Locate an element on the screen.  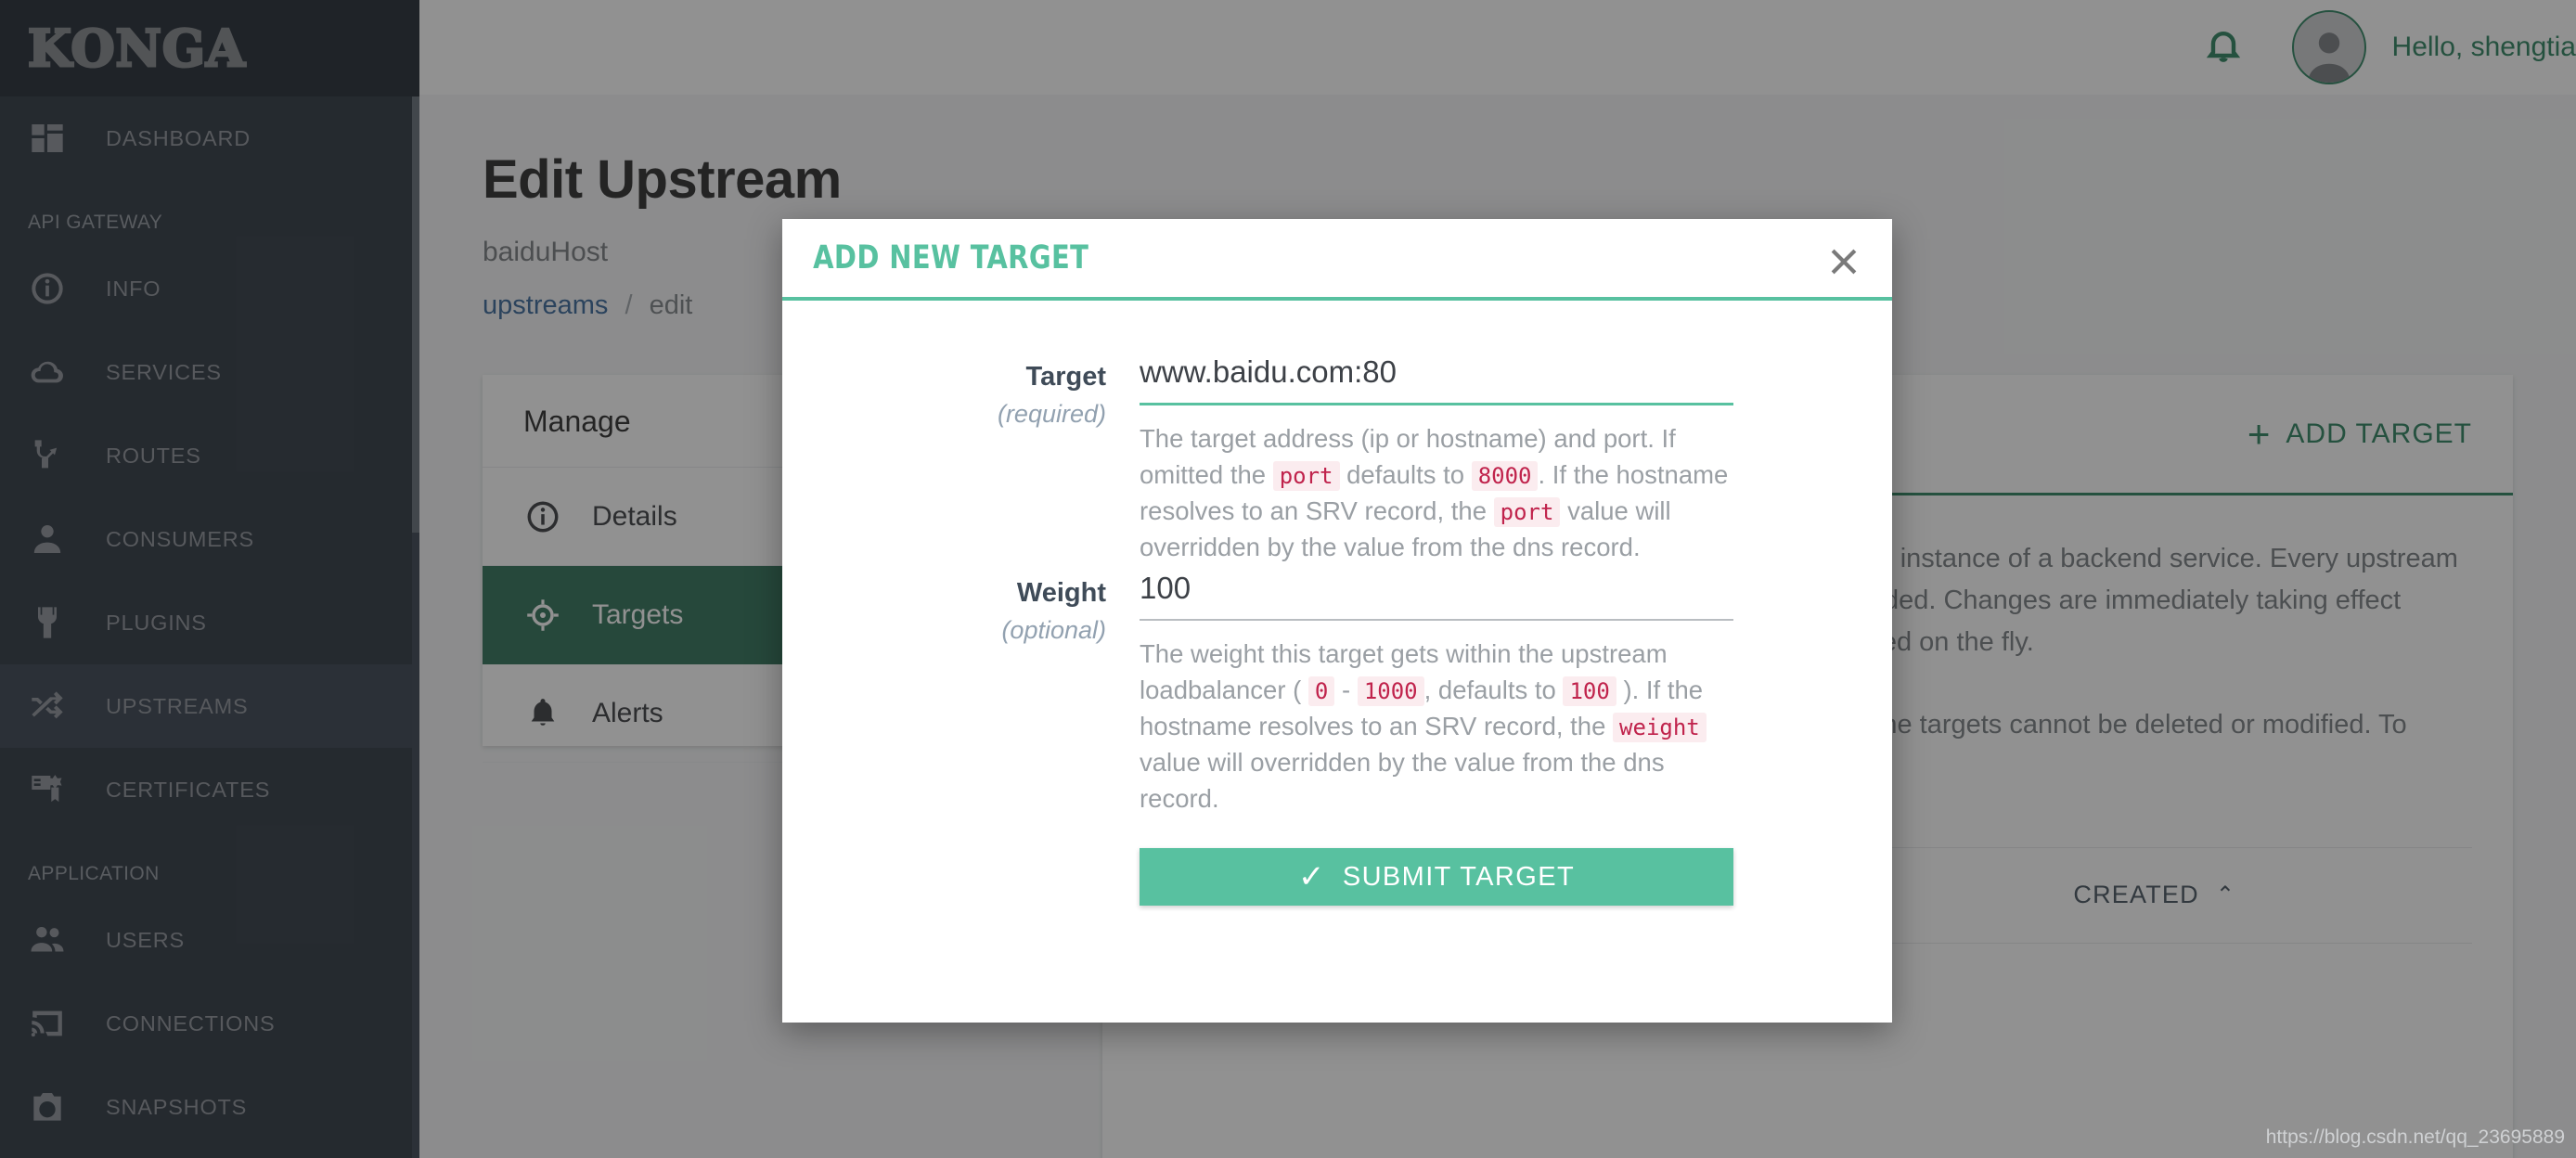
target-input is located at coordinates (1437, 379).